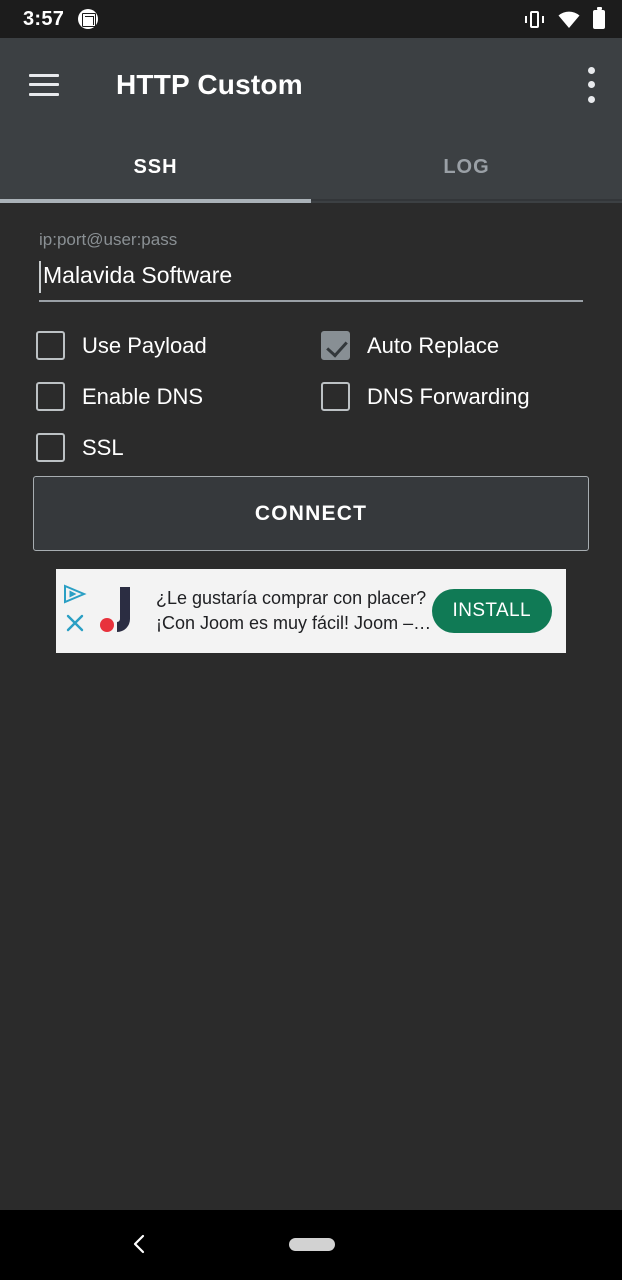 The height and width of the screenshot is (1280, 622). What do you see at coordinates (491, 611) in the screenshot?
I see `ad-install-button: INSTALL` at bounding box center [491, 611].